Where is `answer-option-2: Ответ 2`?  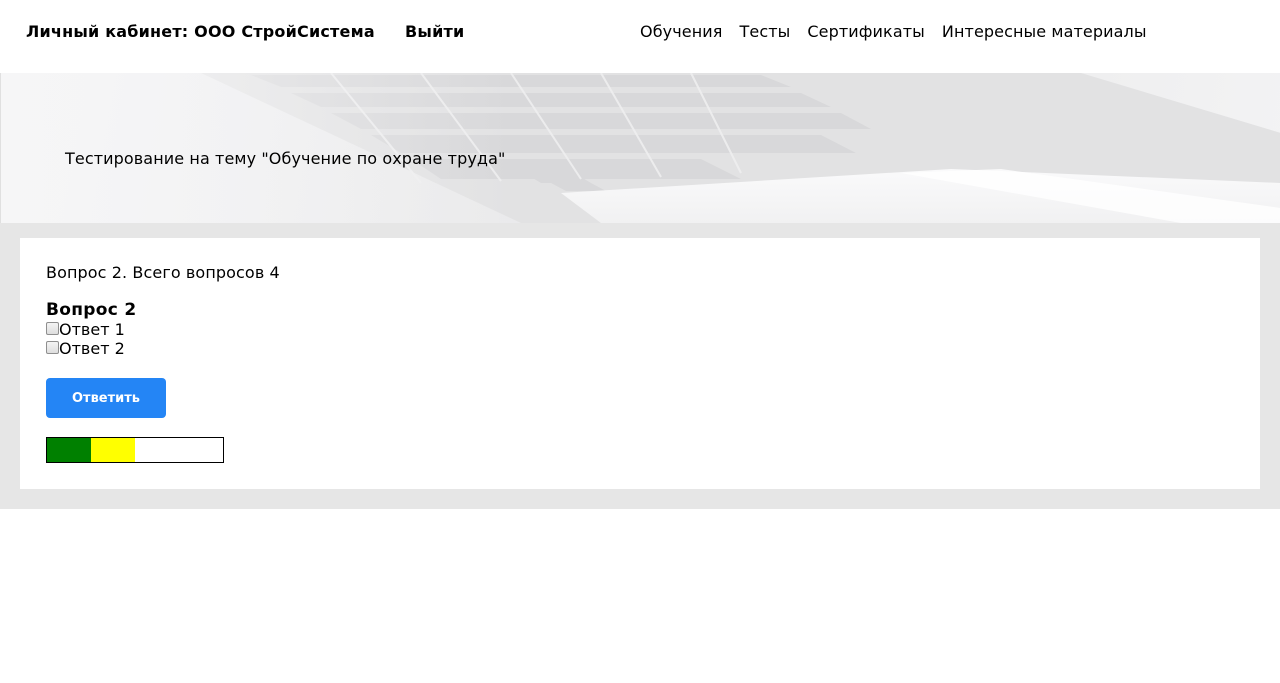
answer-option-2: Ответ 2 is located at coordinates (640, 348).